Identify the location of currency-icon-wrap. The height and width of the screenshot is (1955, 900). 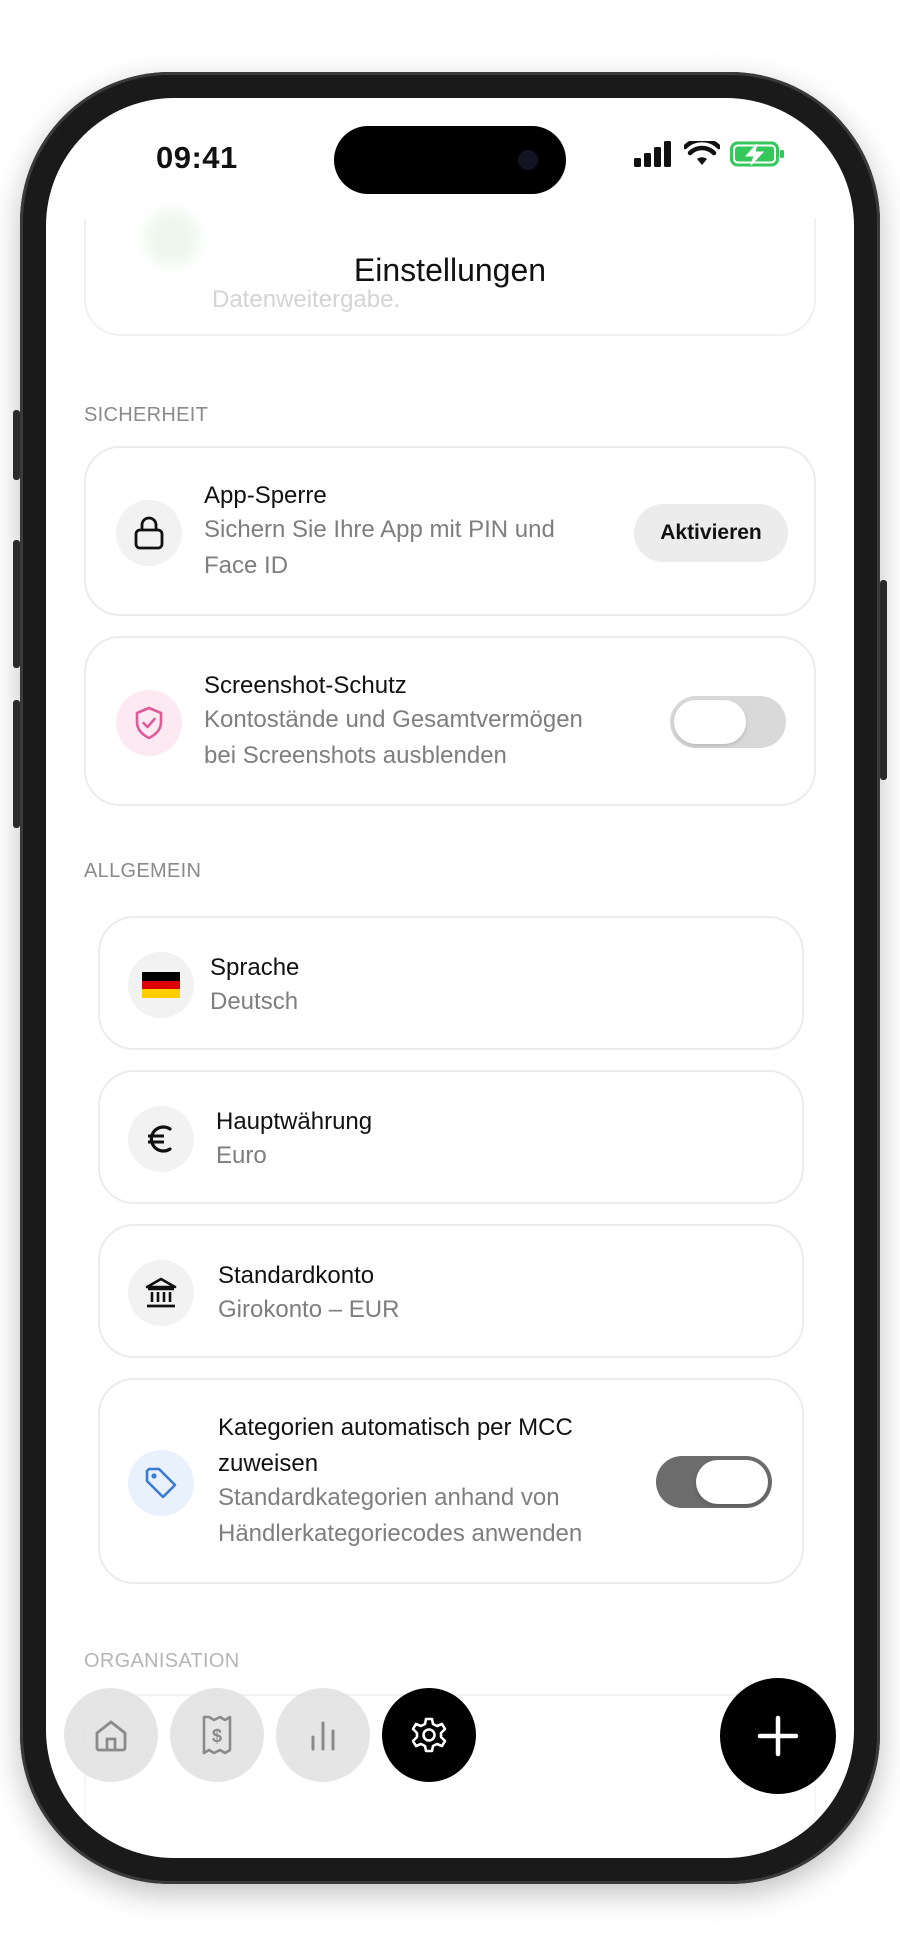
(161, 1139).